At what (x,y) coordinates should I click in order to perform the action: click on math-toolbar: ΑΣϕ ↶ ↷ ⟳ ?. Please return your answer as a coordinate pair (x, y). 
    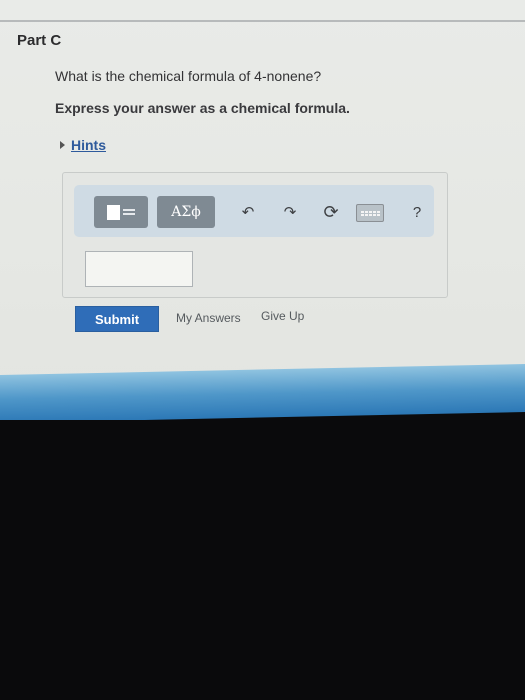
    Looking at the image, I should click on (254, 211).